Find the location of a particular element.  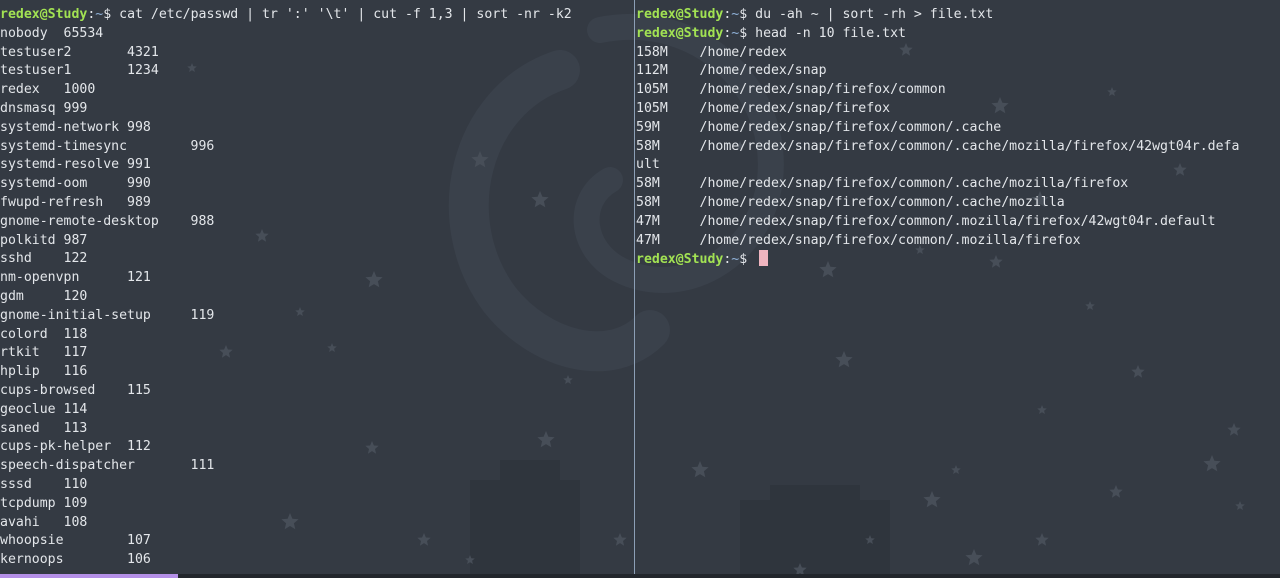

output-line: gdm 120 is located at coordinates (44, 296).